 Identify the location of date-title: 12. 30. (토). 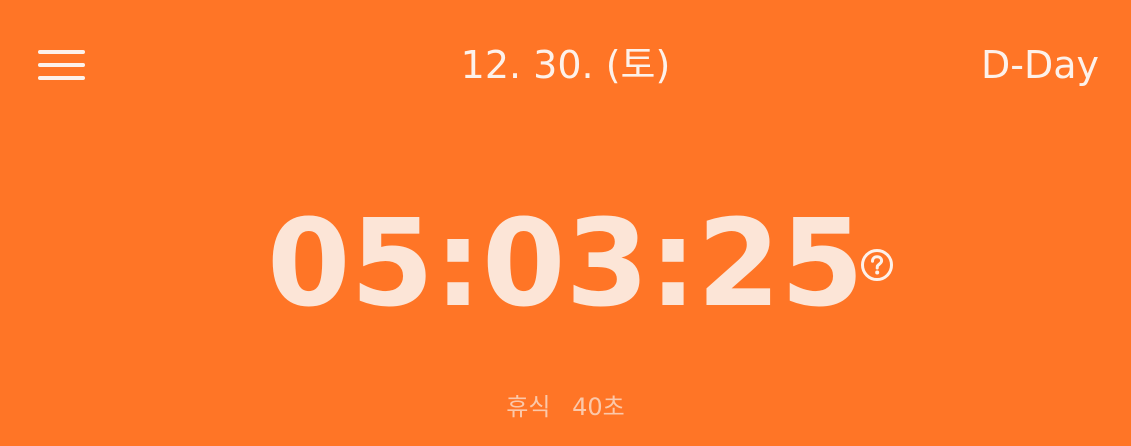
(565, 65).